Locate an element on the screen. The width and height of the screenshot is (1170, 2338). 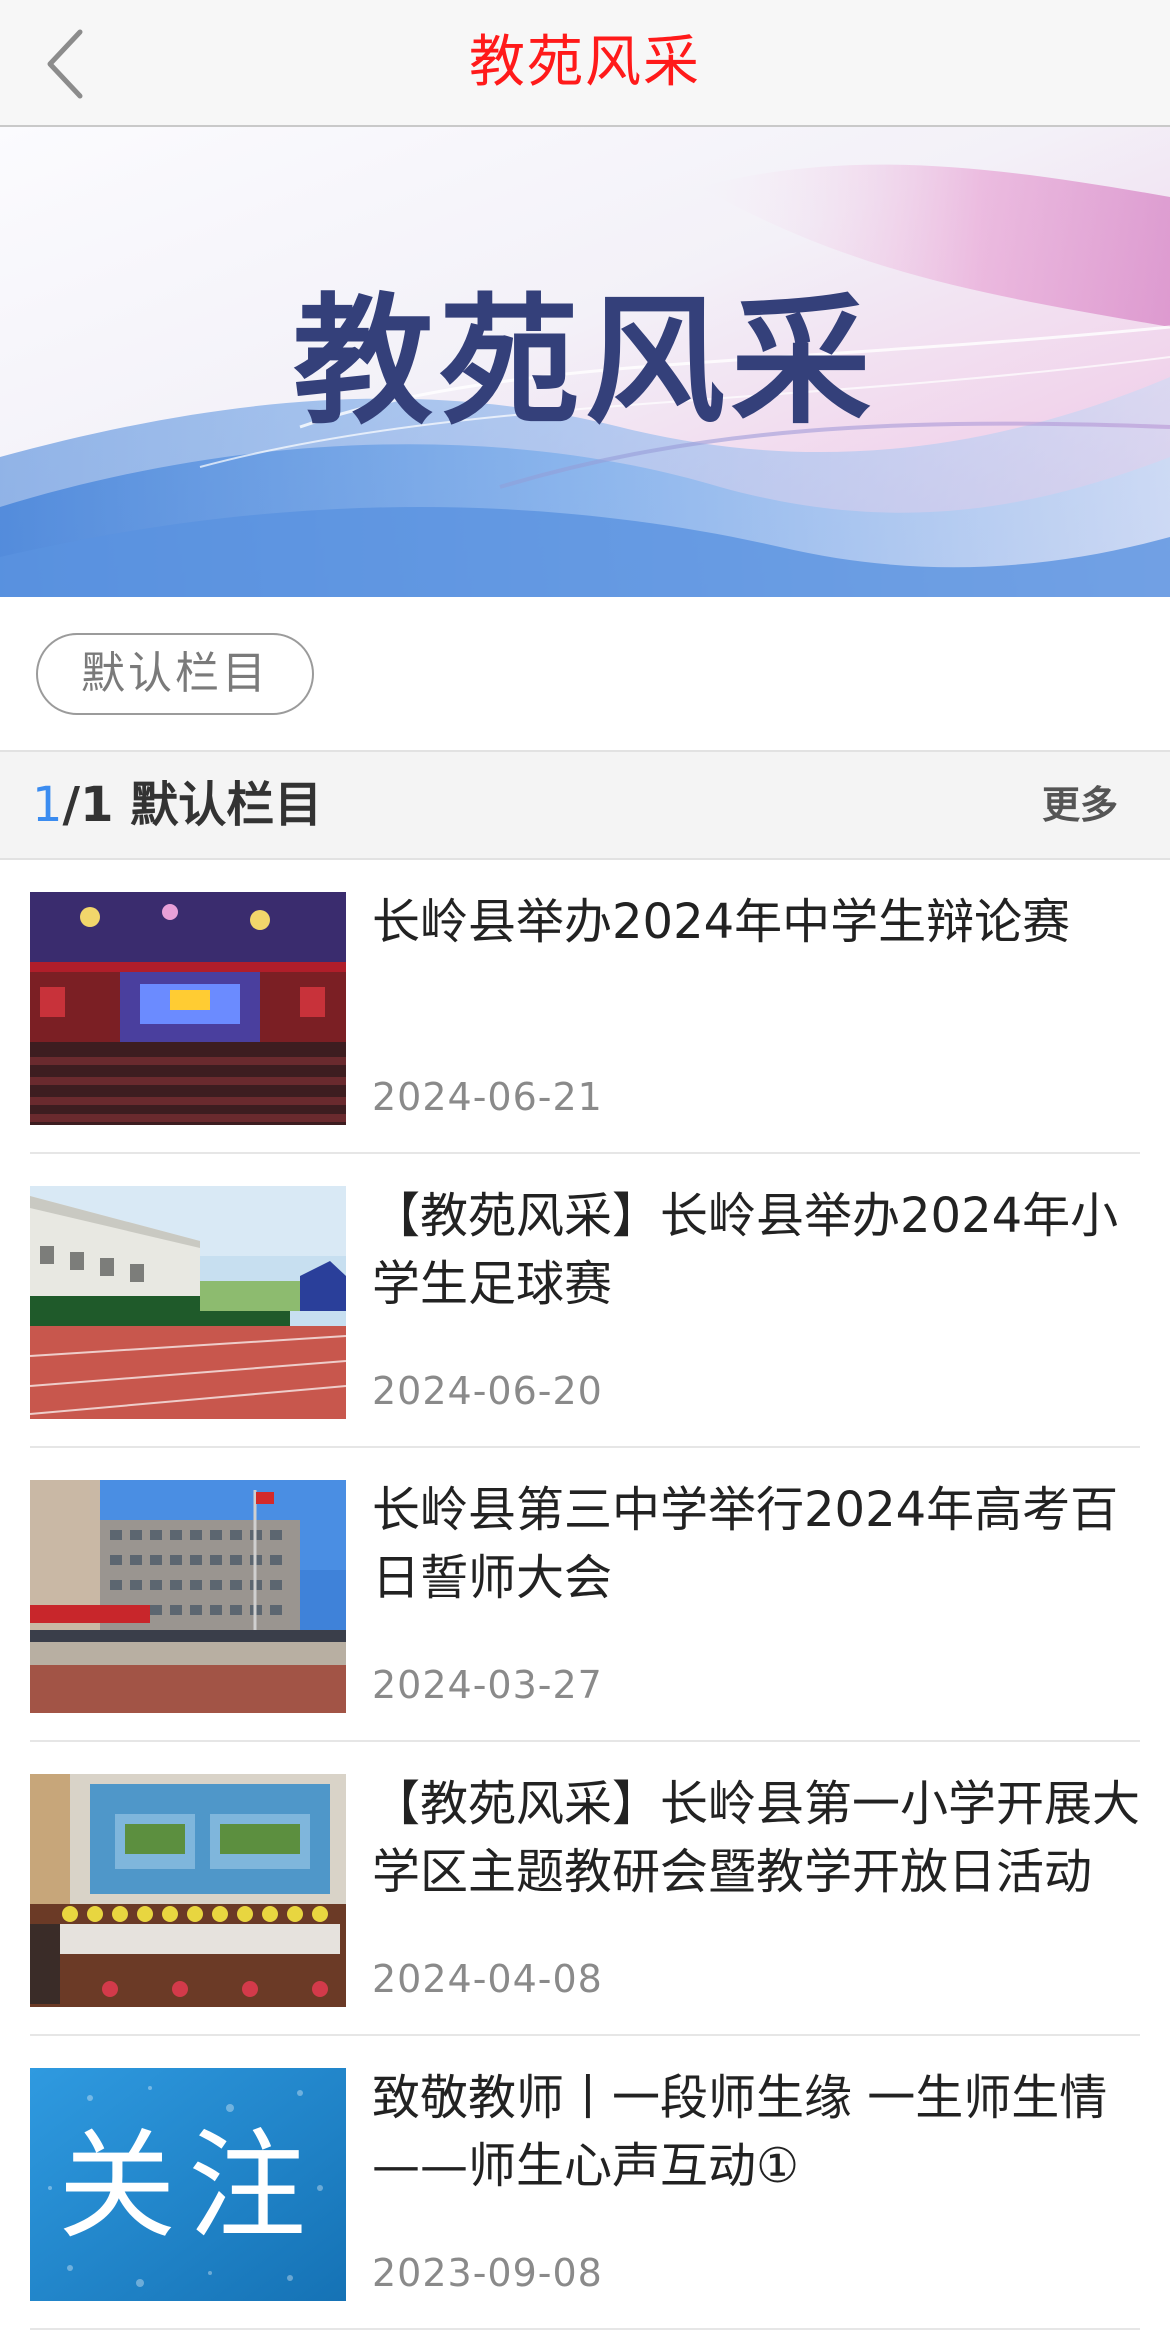
category-chip-default: 默认栏目 is located at coordinates (175, 674).